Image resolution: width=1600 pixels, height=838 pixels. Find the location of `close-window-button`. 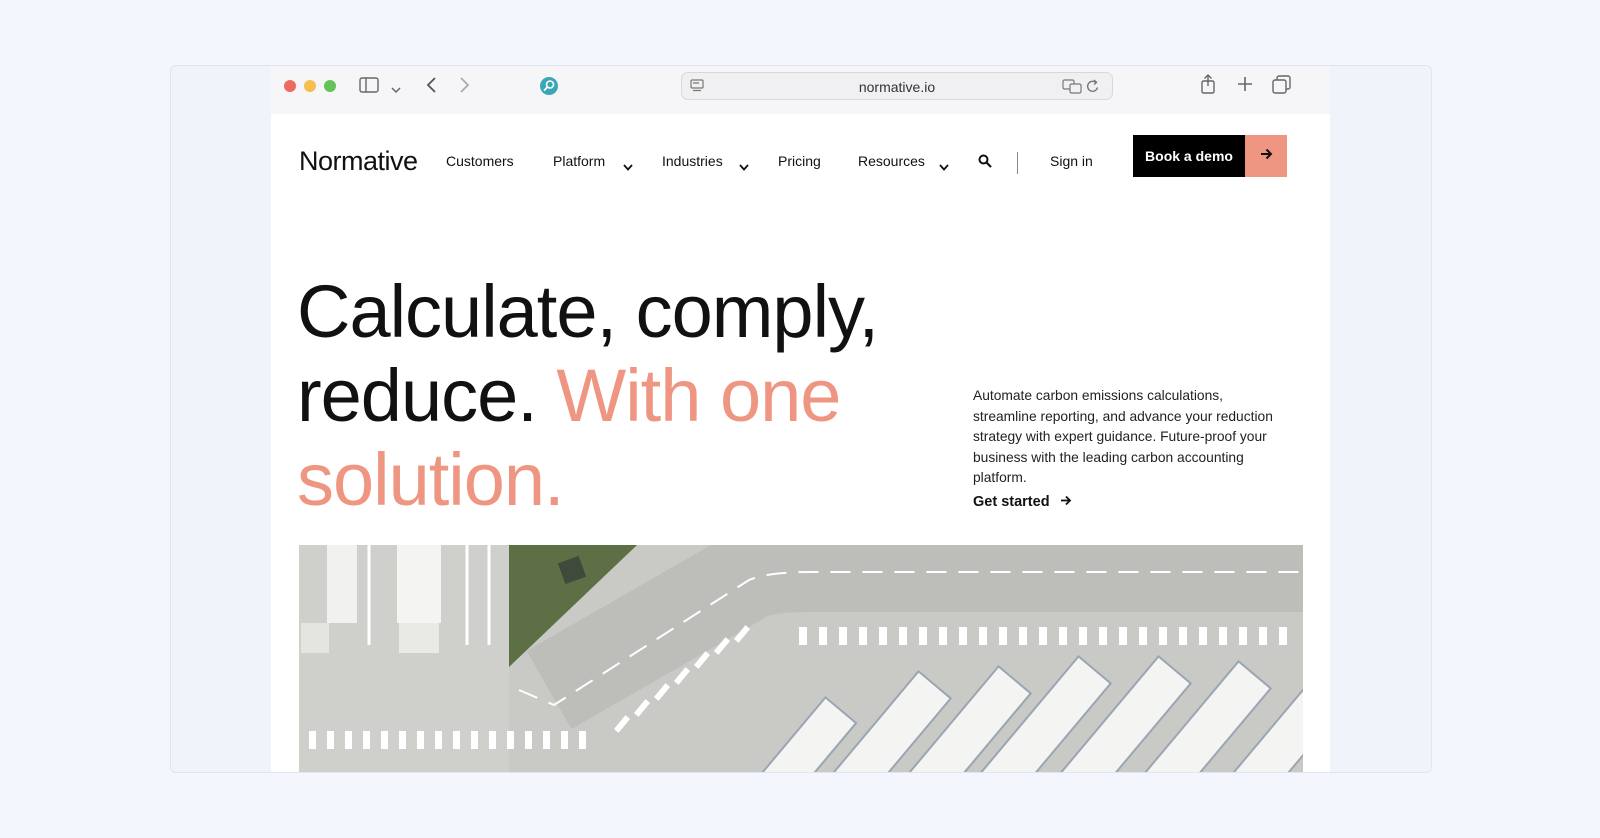

close-window-button is located at coordinates (290, 86).